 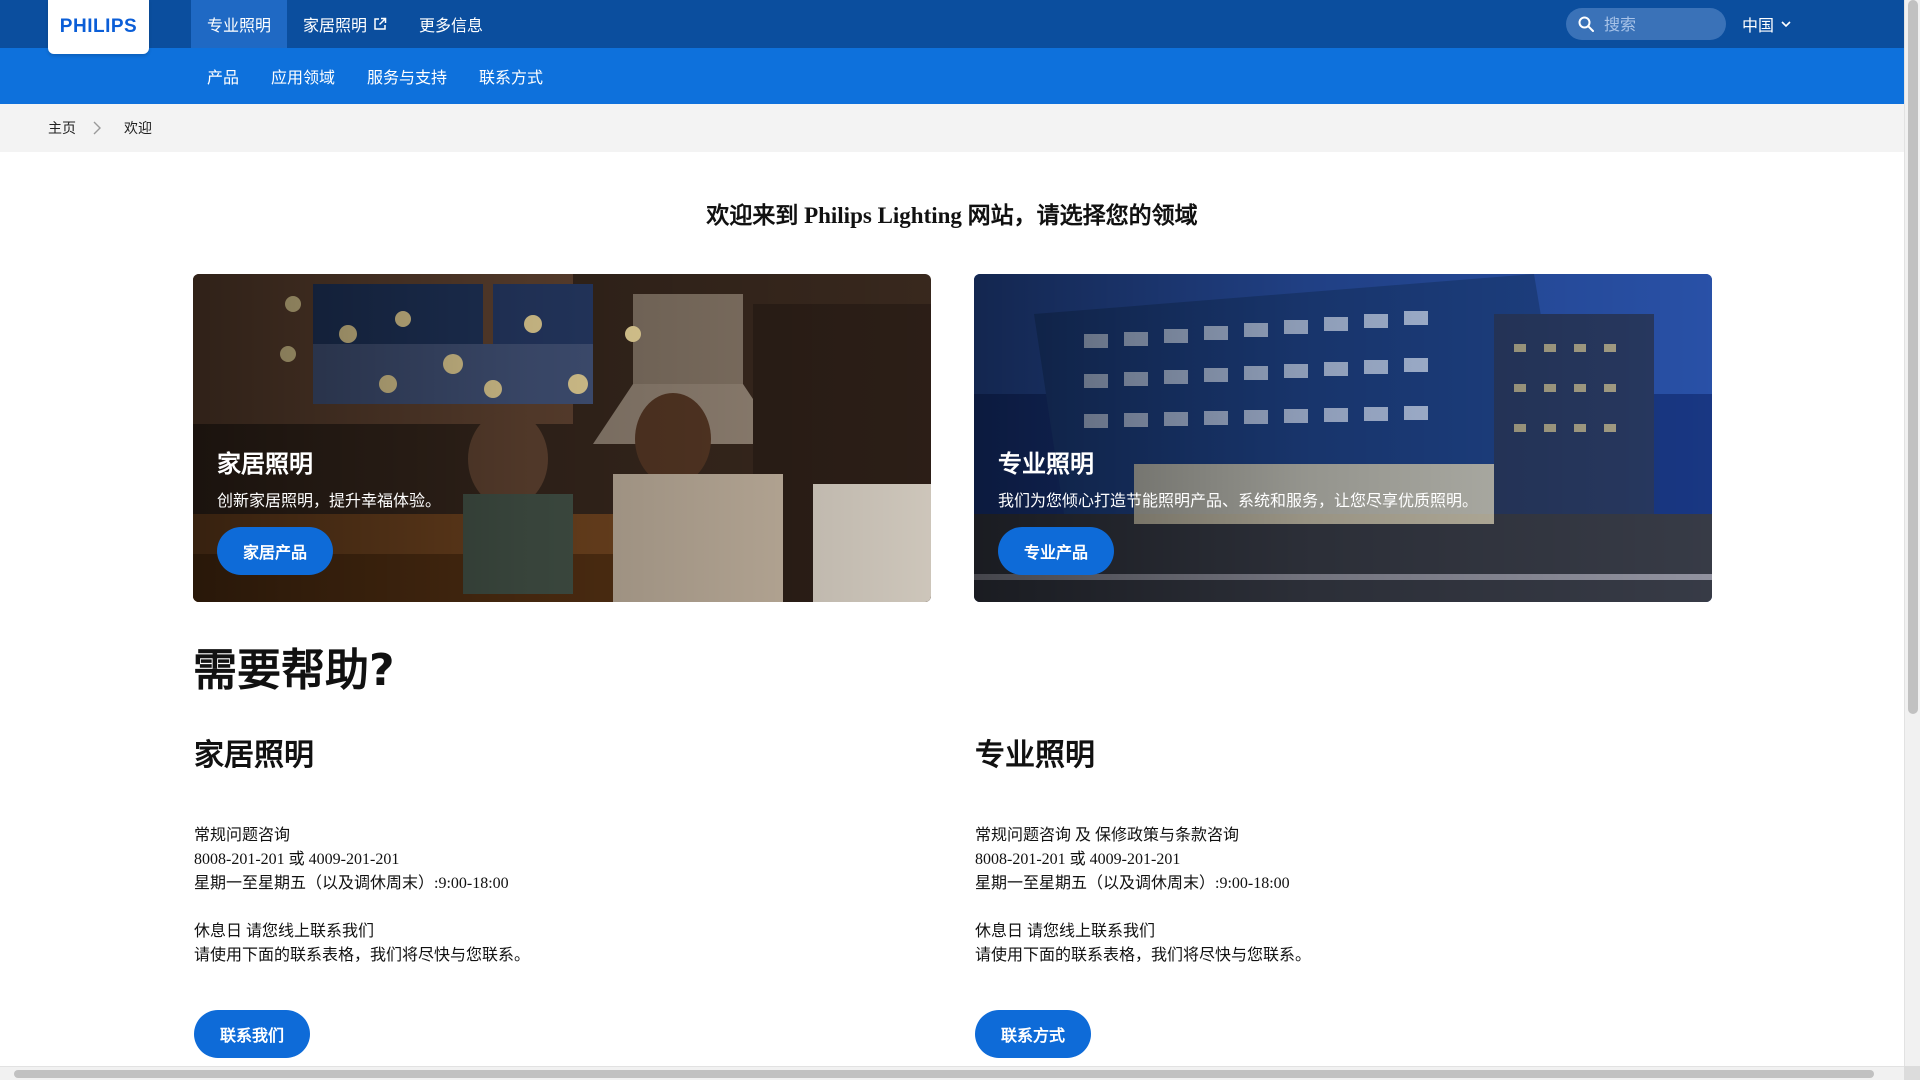 I want to click on tab-label: 专业照明, so click(x=239, y=25).